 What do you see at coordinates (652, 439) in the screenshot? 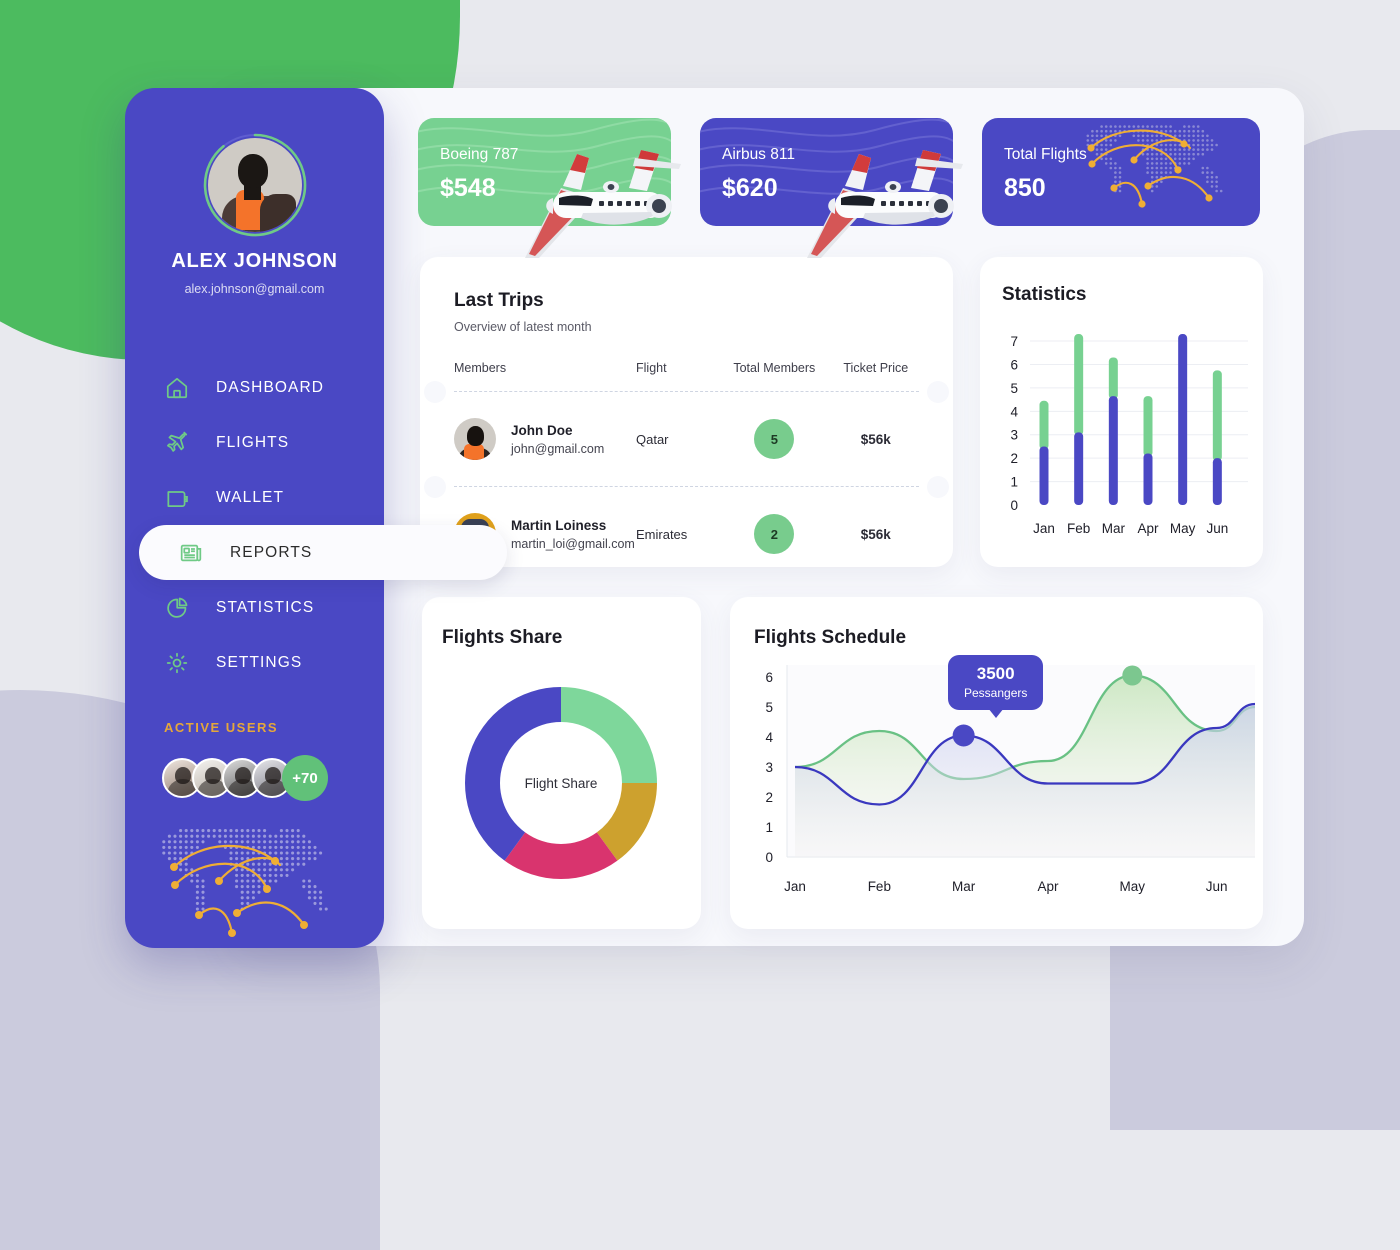
I see `flight-name: Qatar` at bounding box center [652, 439].